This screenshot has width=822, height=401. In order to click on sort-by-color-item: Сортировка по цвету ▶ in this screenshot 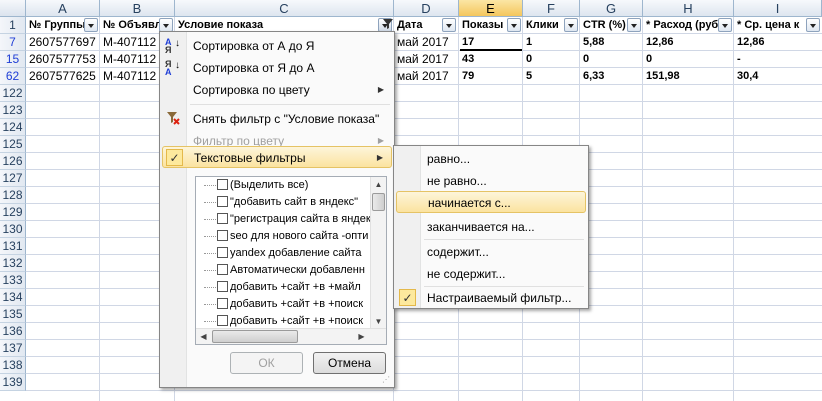, I will do `click(277, 90)`.